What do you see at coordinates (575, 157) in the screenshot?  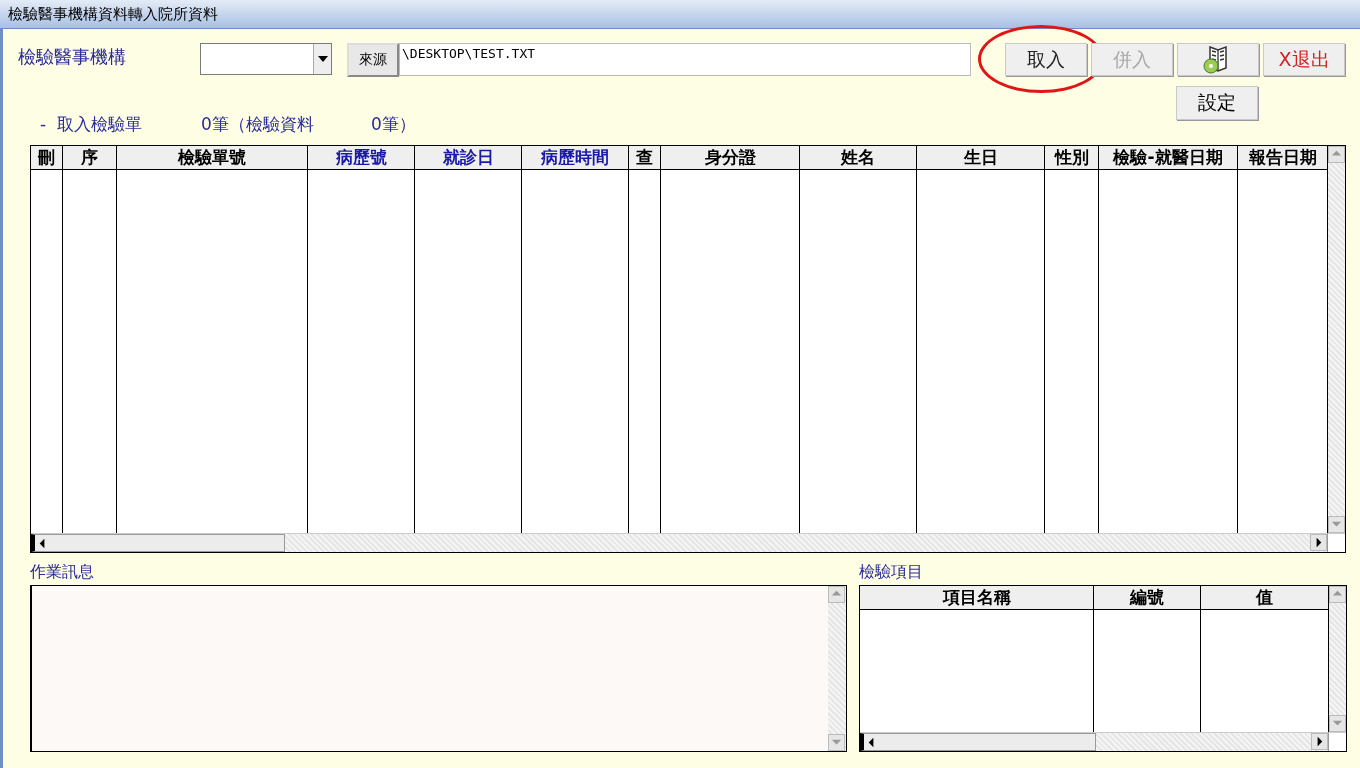 I see `column-header: 病歷時間` at bounding box center [575, 157].